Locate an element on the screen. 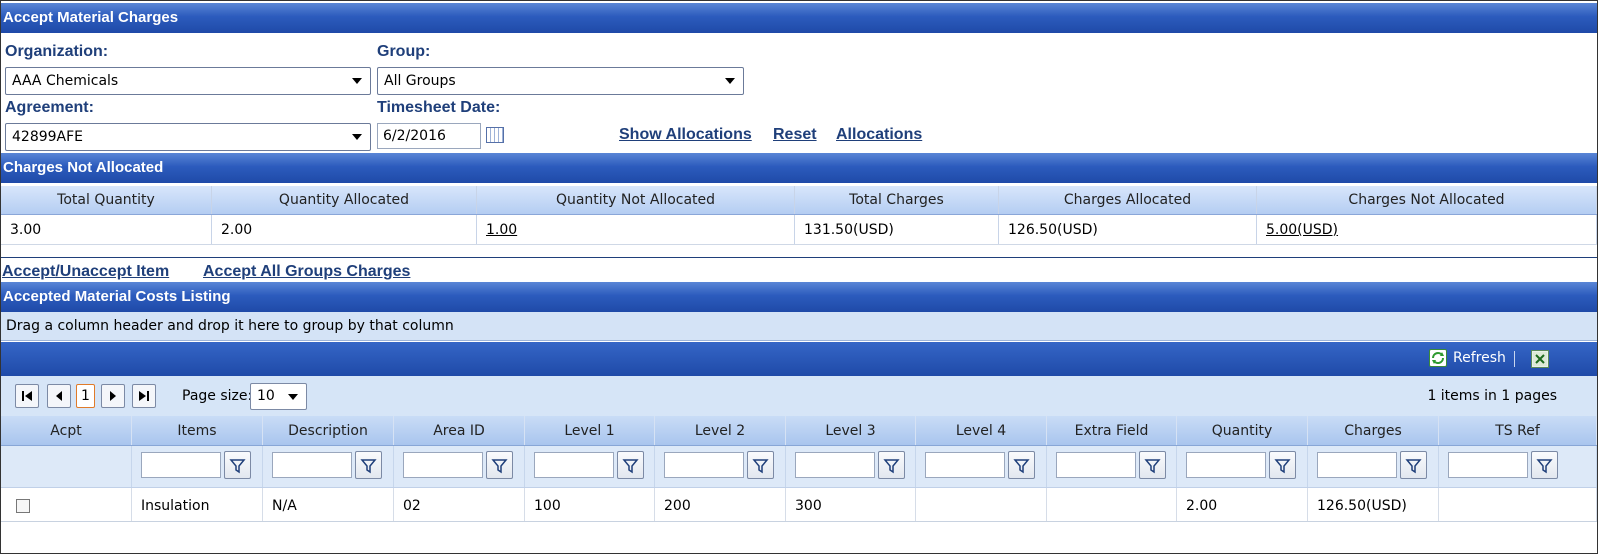 This screenshot has width=1598, height=554. cell-items: Insulation is located at coordinates (197, 504).